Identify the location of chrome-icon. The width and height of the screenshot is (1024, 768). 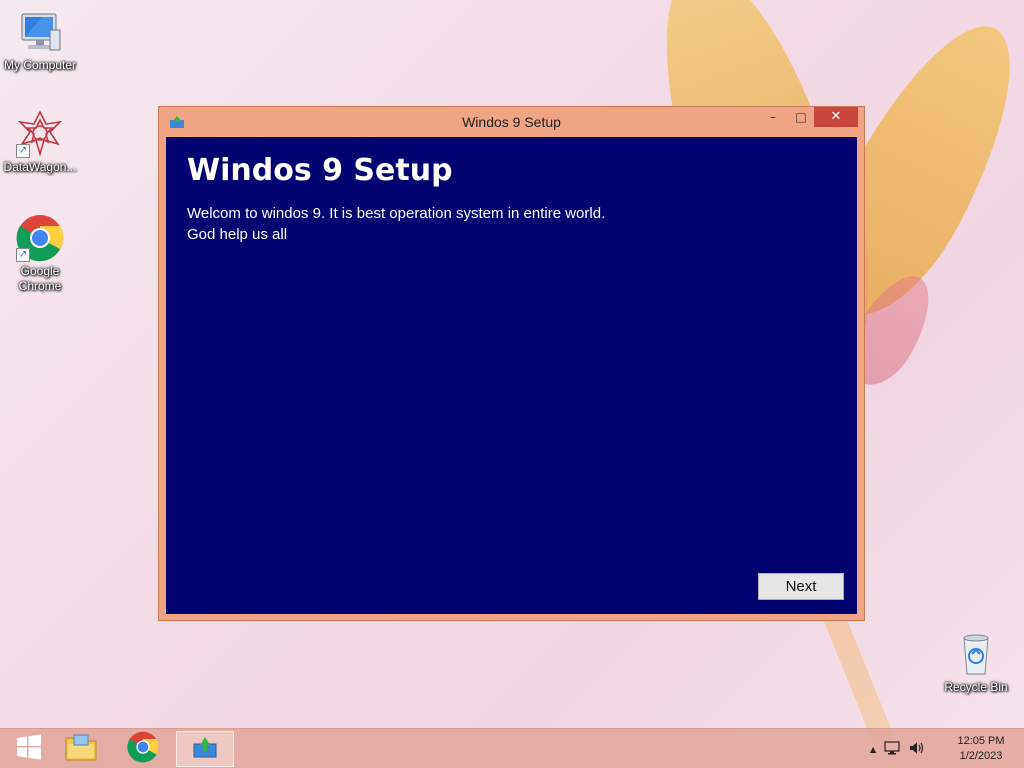
(143, 749).